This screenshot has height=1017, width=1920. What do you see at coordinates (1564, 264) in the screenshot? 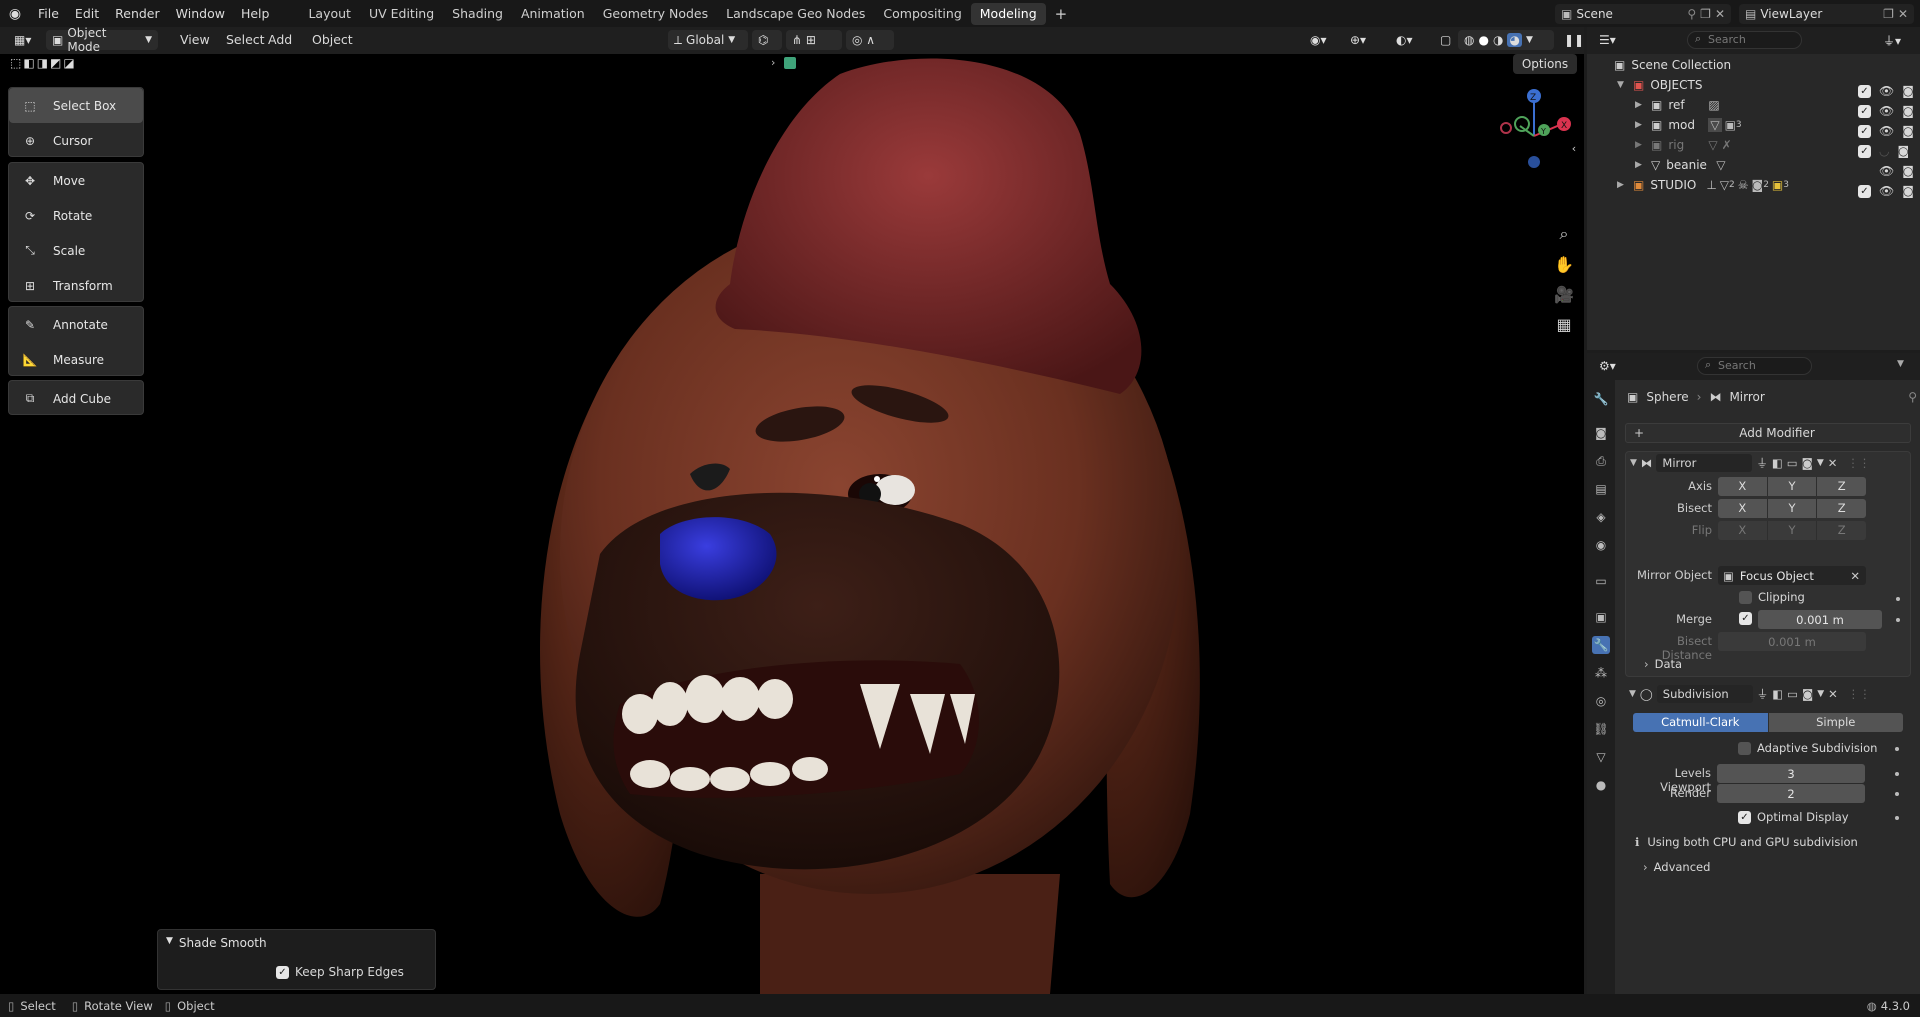
I see `pan-hand-icon: ✋` at bounding box center [1564, 264].